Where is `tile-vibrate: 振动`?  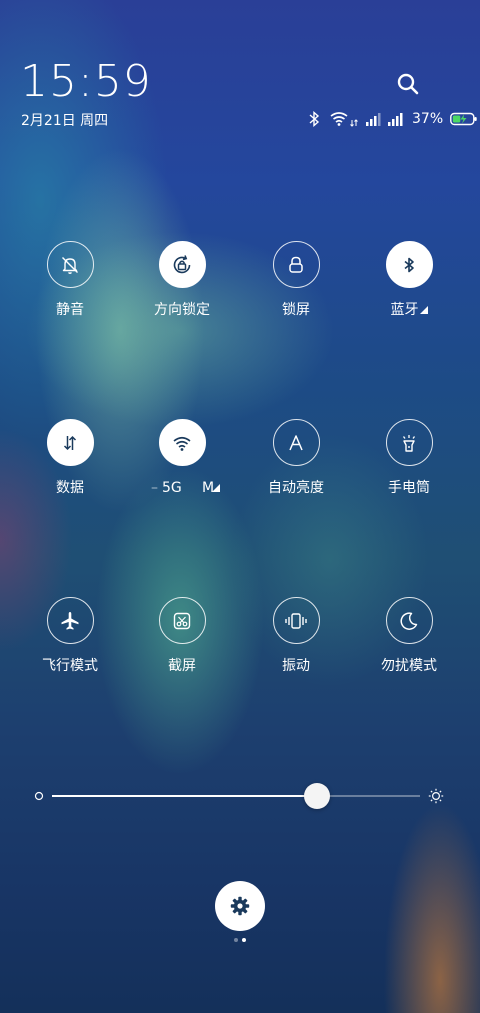 tile-vibrate: 振动 is located at coordinates (296, 636).